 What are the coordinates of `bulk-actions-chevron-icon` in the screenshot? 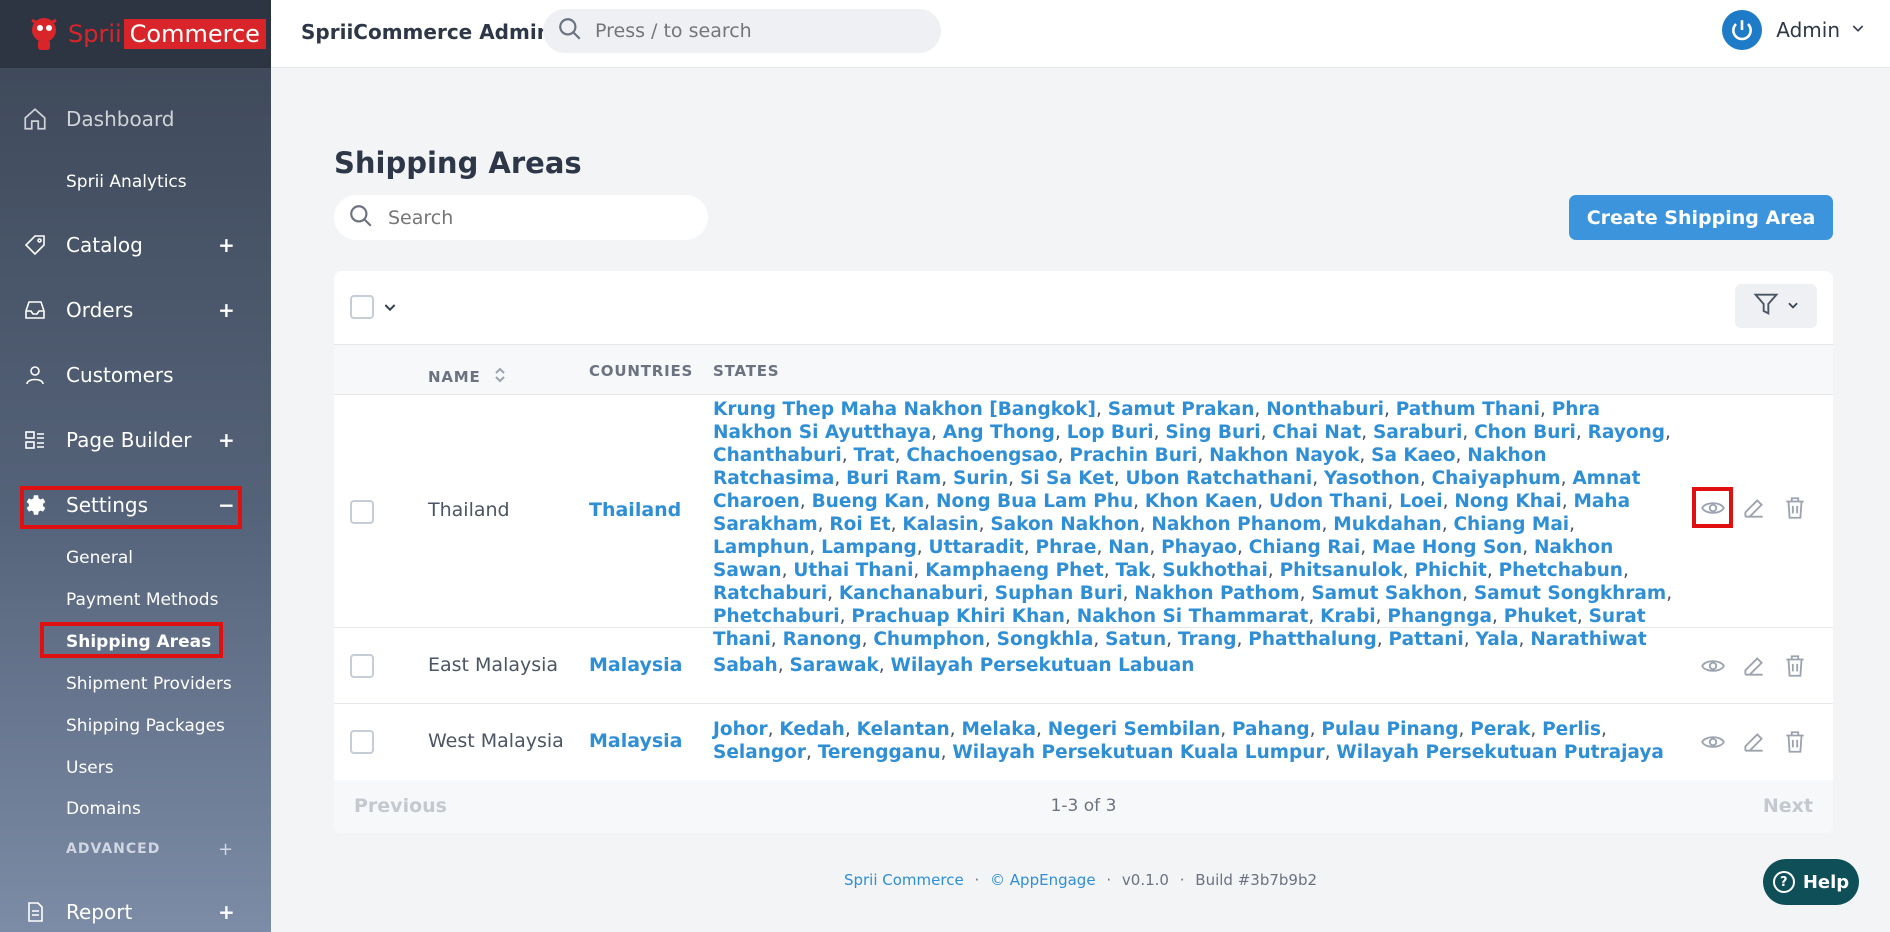 It's located at (390, 309).